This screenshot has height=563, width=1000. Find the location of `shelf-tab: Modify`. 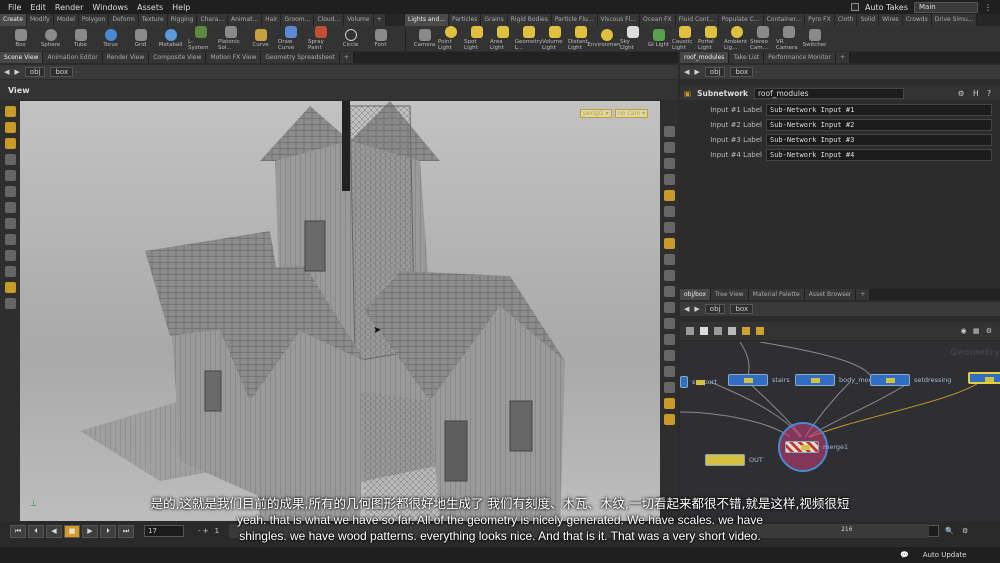

shelf-tab: Modify is located at coordinates (40, 20).